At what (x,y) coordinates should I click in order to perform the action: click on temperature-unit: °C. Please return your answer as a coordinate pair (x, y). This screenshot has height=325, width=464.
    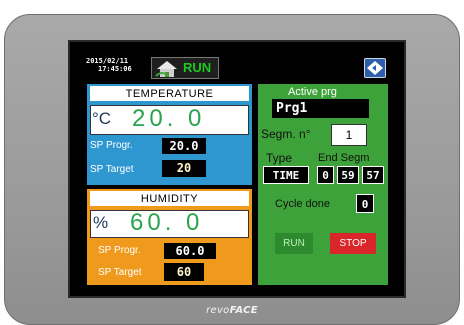
    Looking at the image, I should click on (102, 118).